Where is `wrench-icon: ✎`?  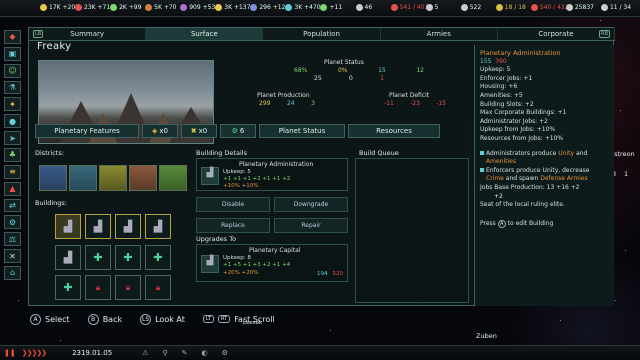
wrench-icon: ✎ is located at coordinates (185, 353).